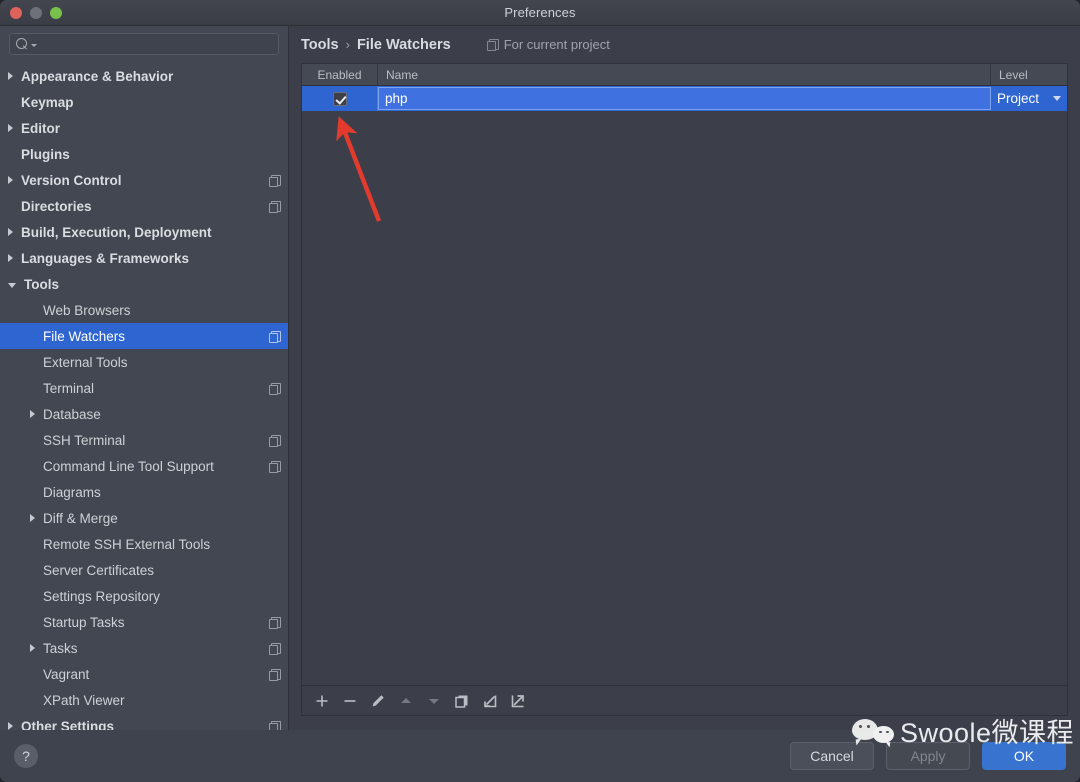 This screenshot has height=782, width=1080. What do you see at coordinates (144, 721) in the screenshot?
I see `sidebar-item-other-settings: Other Settings` at bounding box center [144, 721].